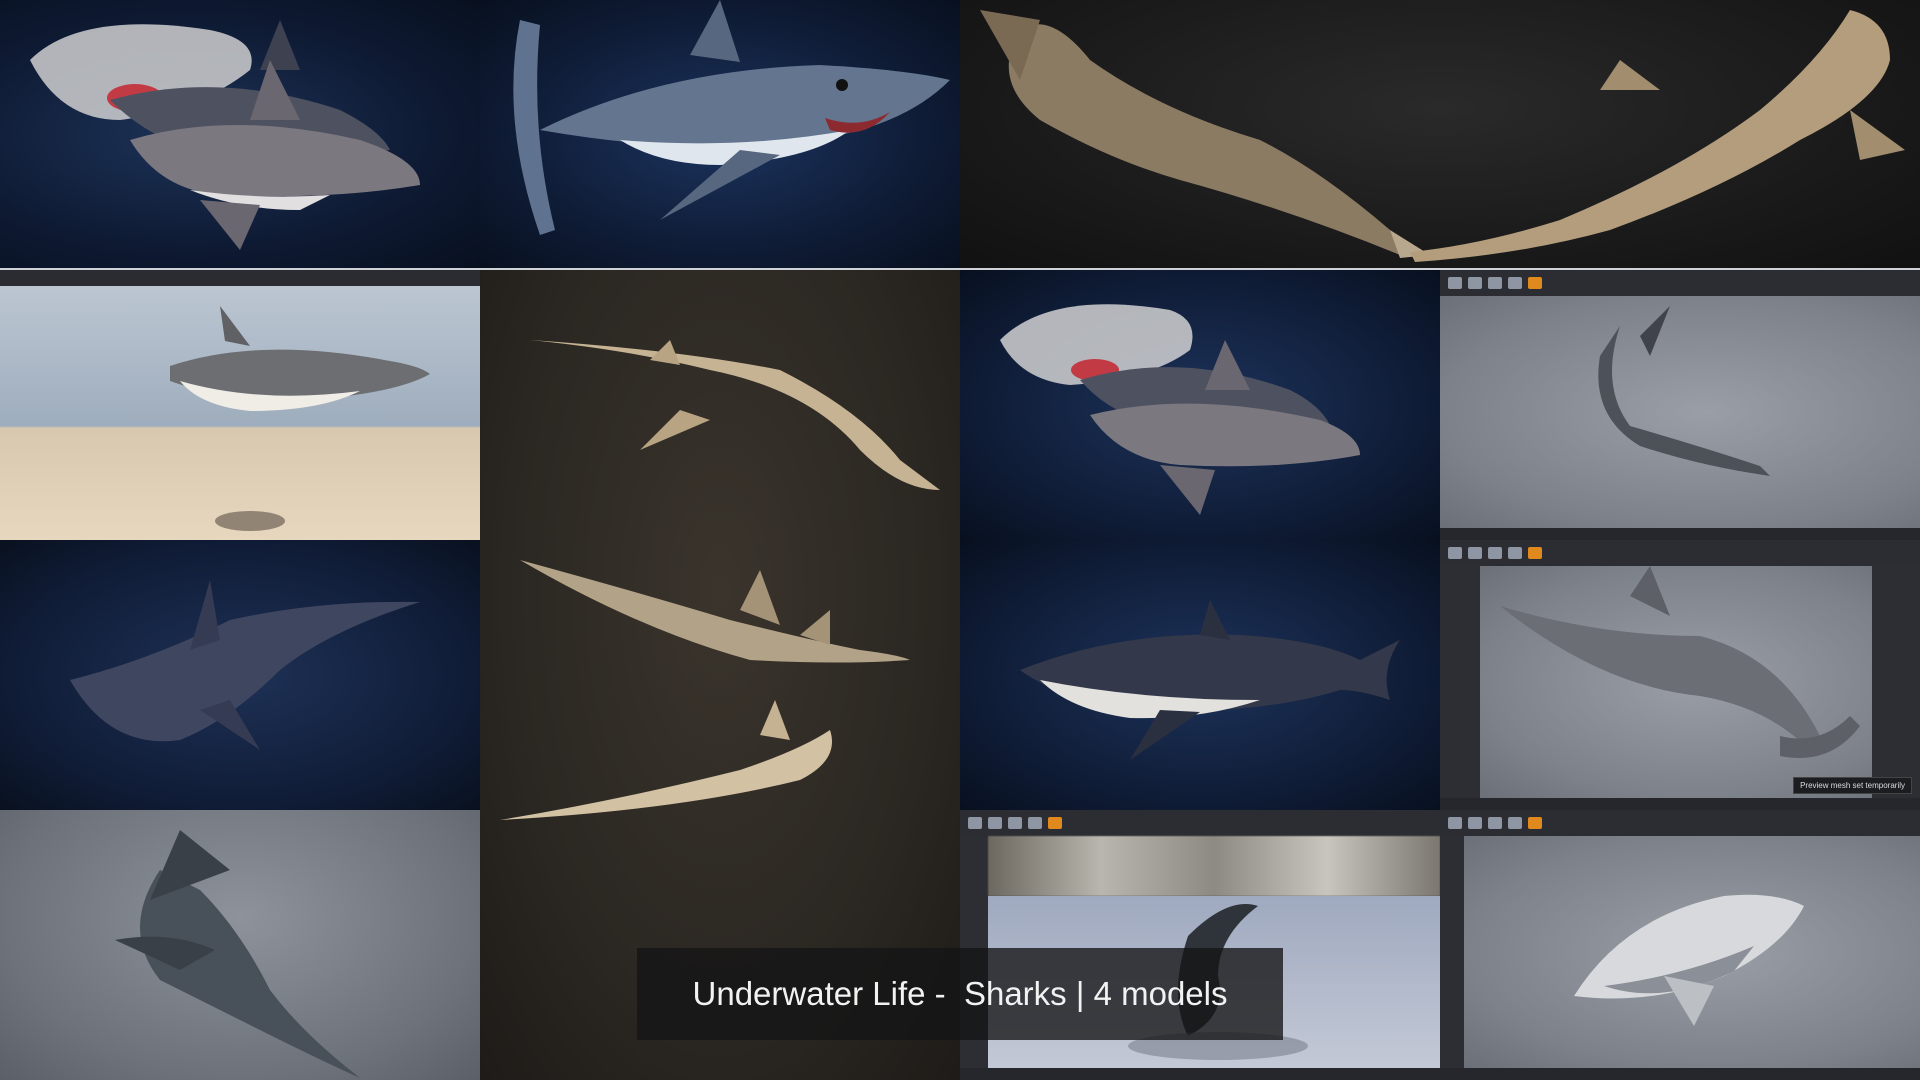 Image resolution: width=1920 pixels, height=1080 pixels. I want to click on outliner-panel, so click(1895, 682).